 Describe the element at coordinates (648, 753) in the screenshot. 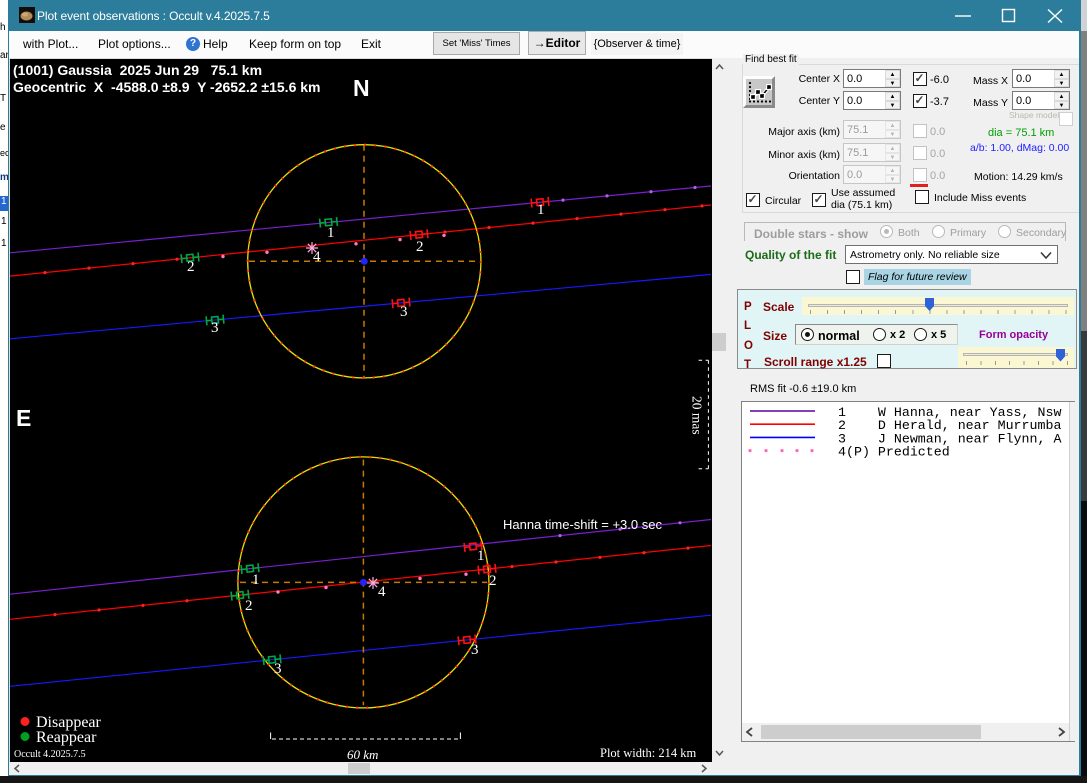

I see `svg-text: Plot width: 214 km` at that location.